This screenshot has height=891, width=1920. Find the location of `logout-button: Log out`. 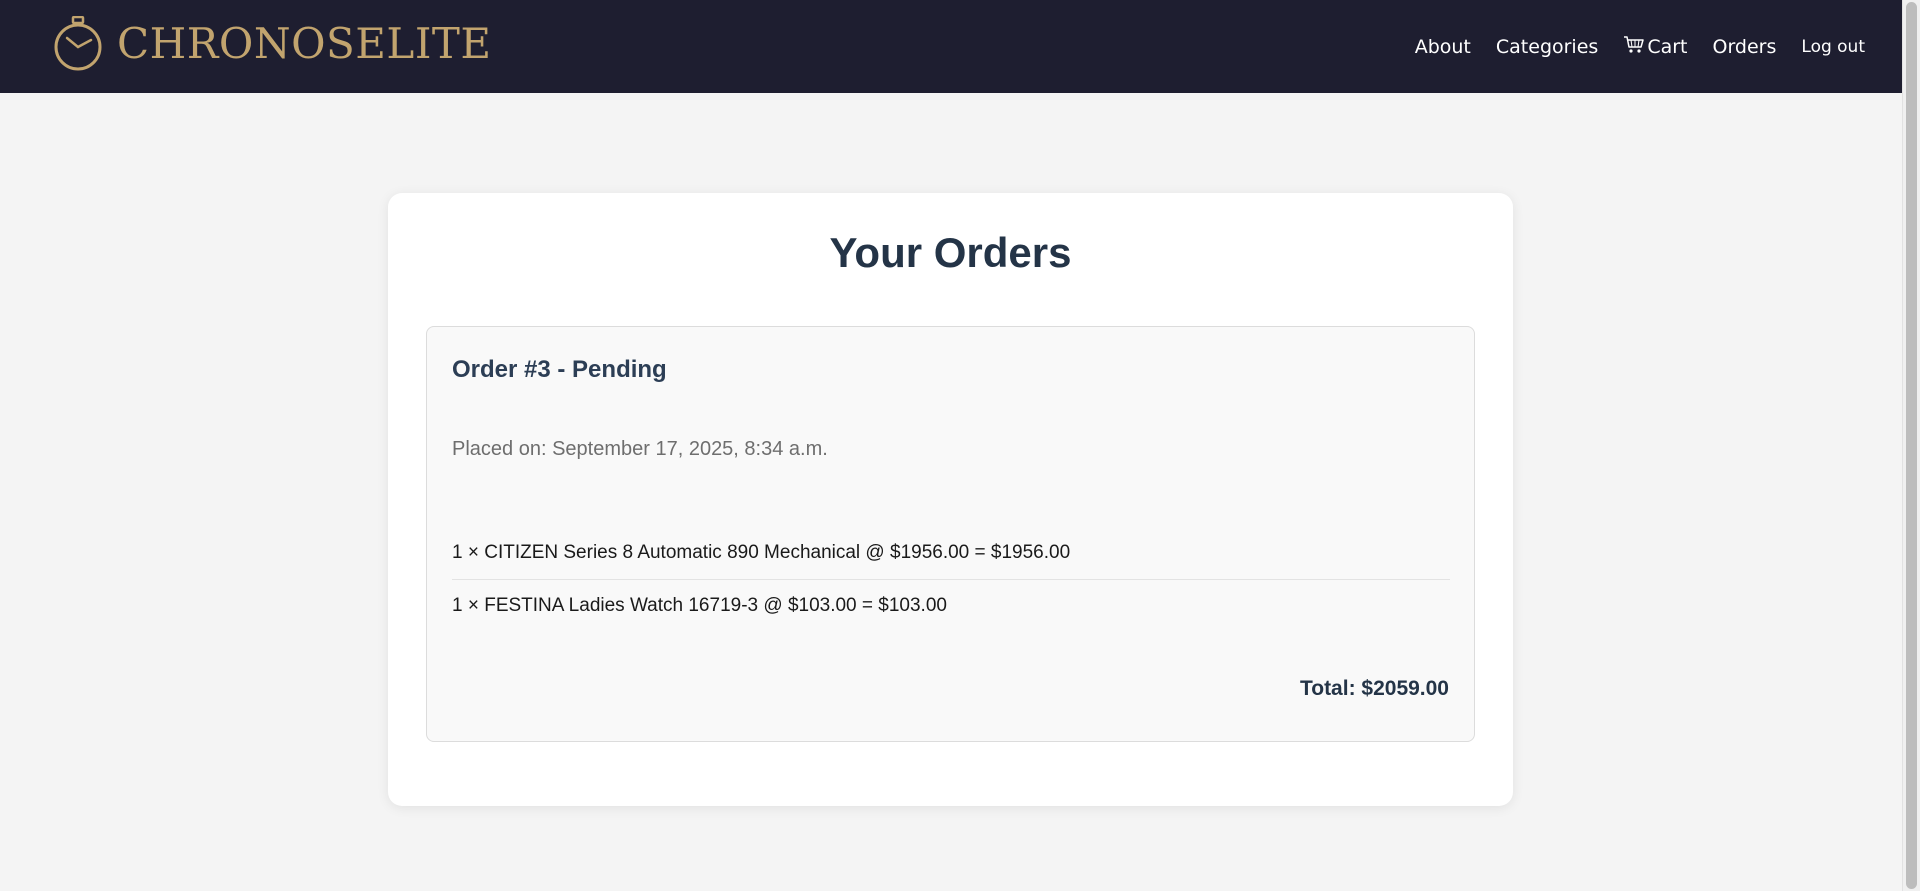

logout-button: Log out is located at coordinates (1833, 47).